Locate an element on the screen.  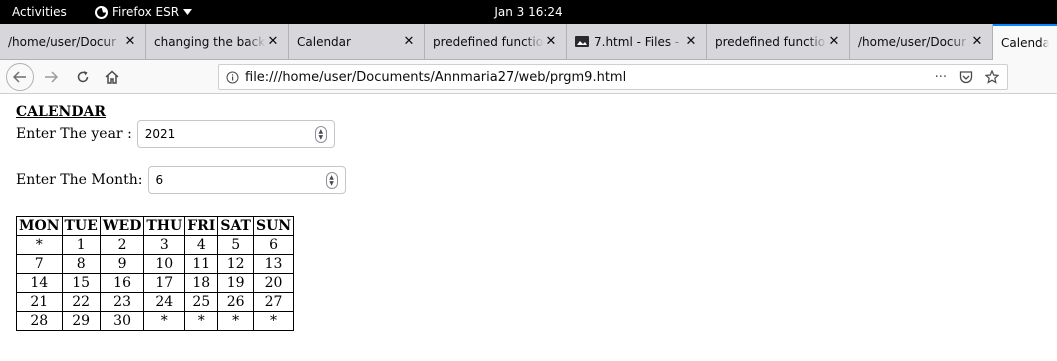
day-cell: 12 is located at coordinates (235, 264).